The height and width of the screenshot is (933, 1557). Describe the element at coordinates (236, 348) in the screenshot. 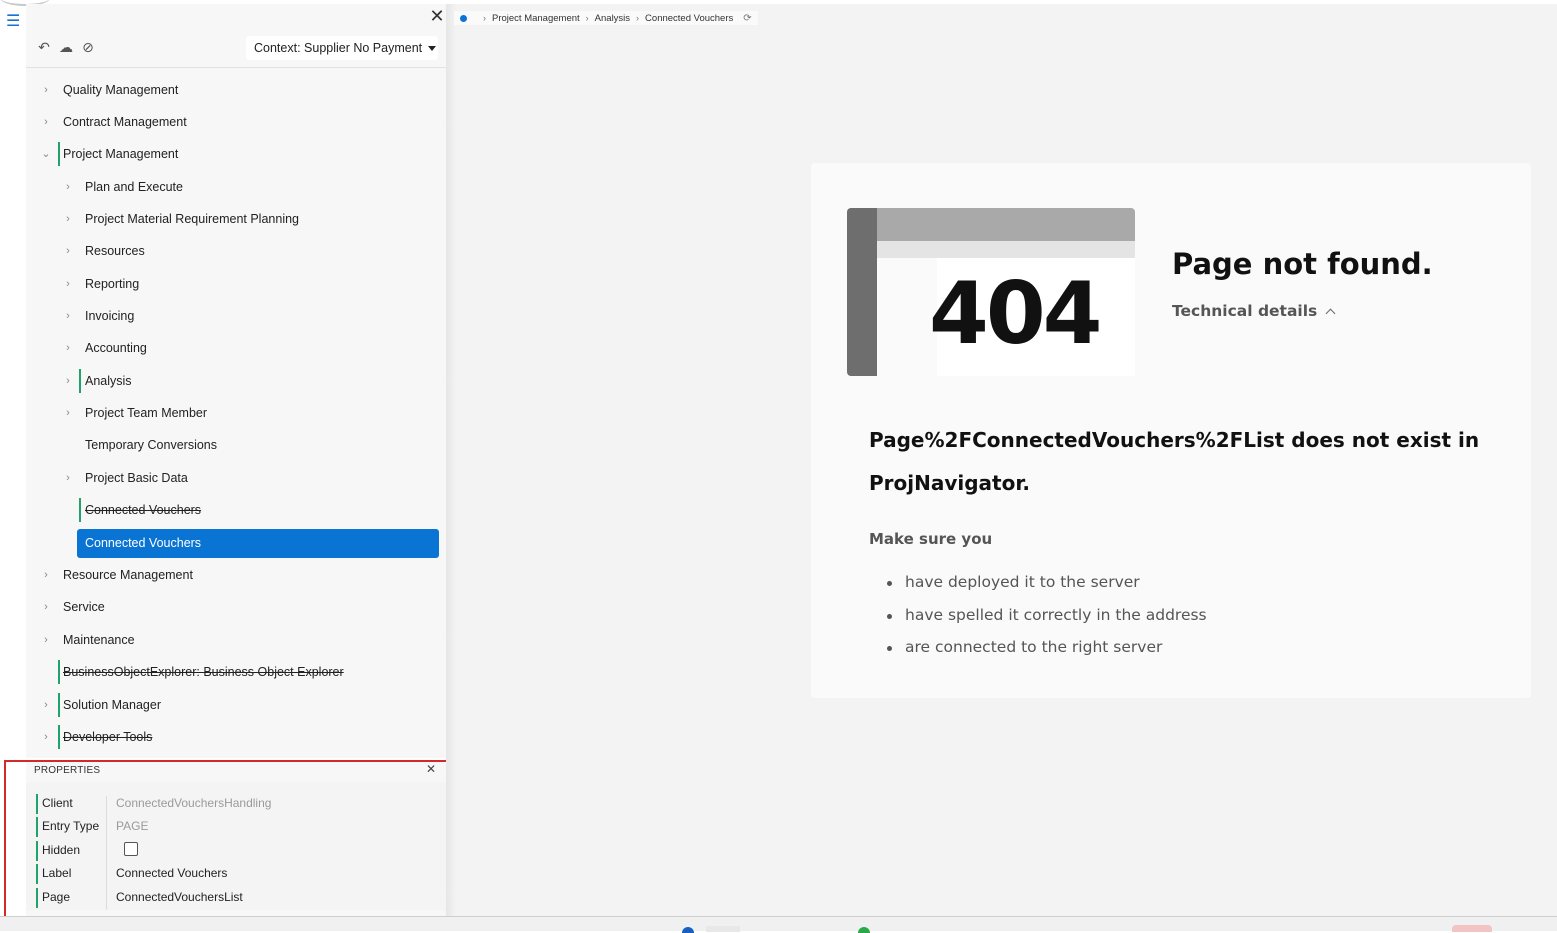

I see `tree-item-accounting: › Accounting` at that location.